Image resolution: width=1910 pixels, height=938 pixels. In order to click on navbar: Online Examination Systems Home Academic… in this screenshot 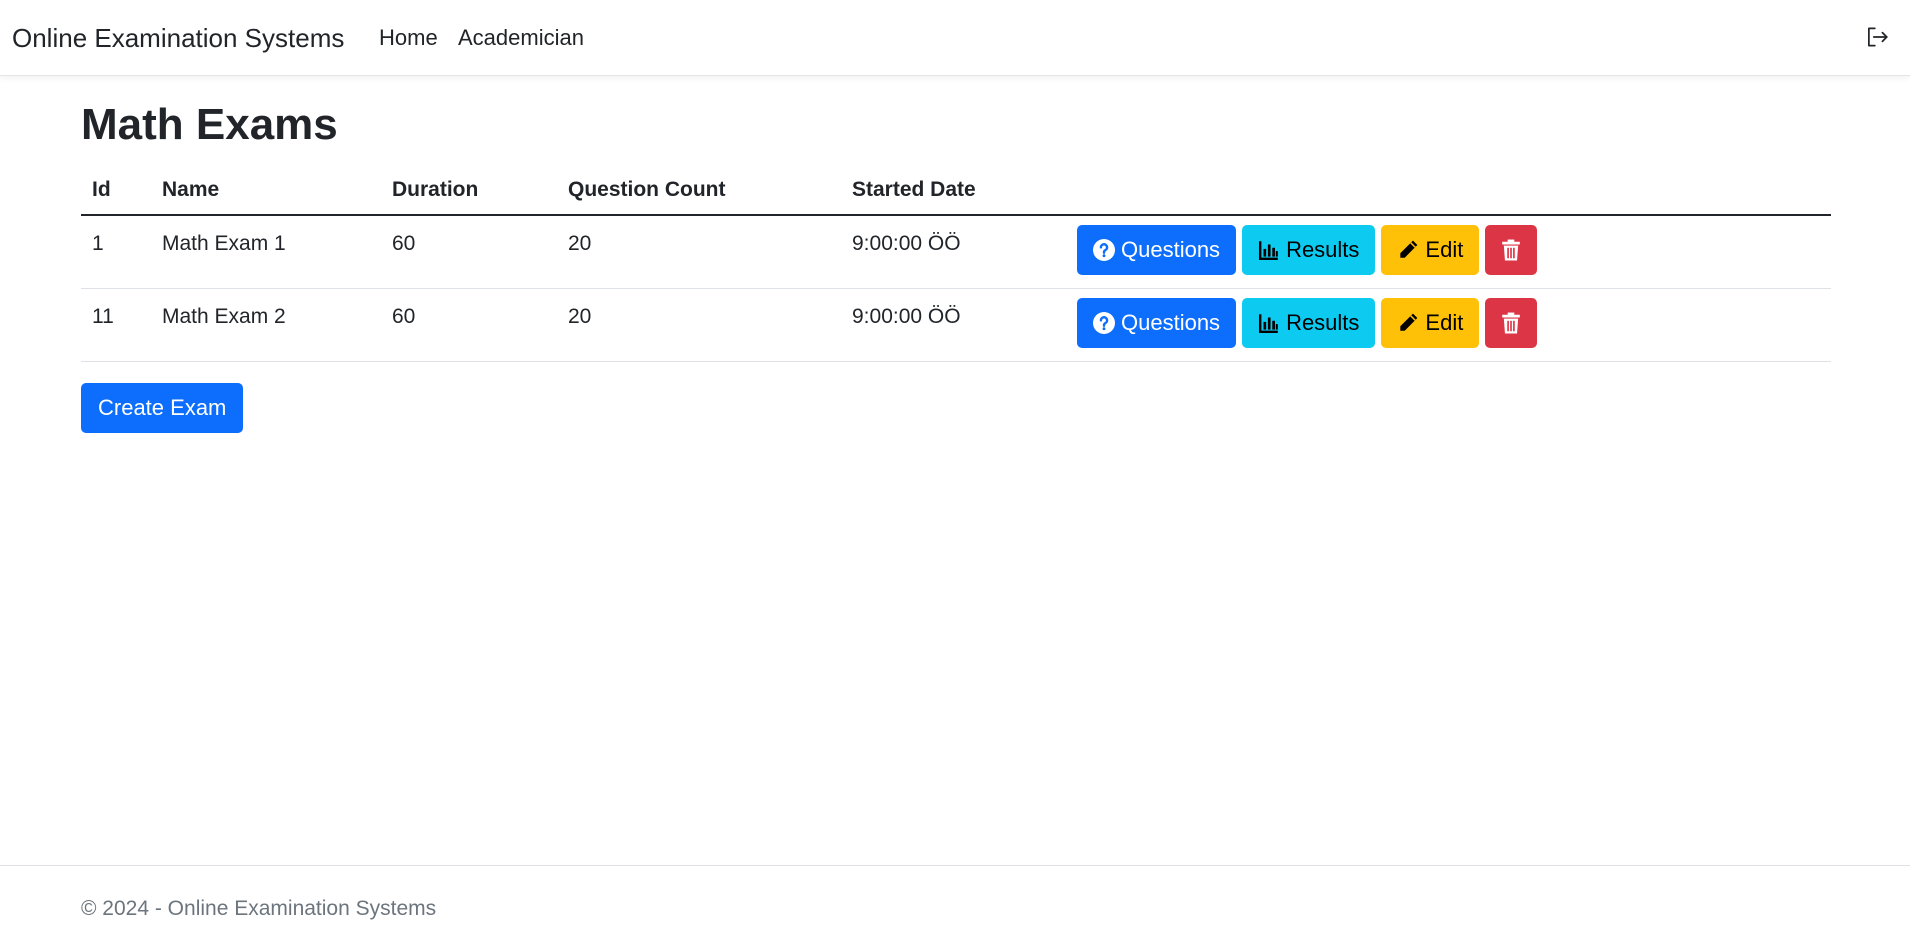, I will do `click(955, 38)`.